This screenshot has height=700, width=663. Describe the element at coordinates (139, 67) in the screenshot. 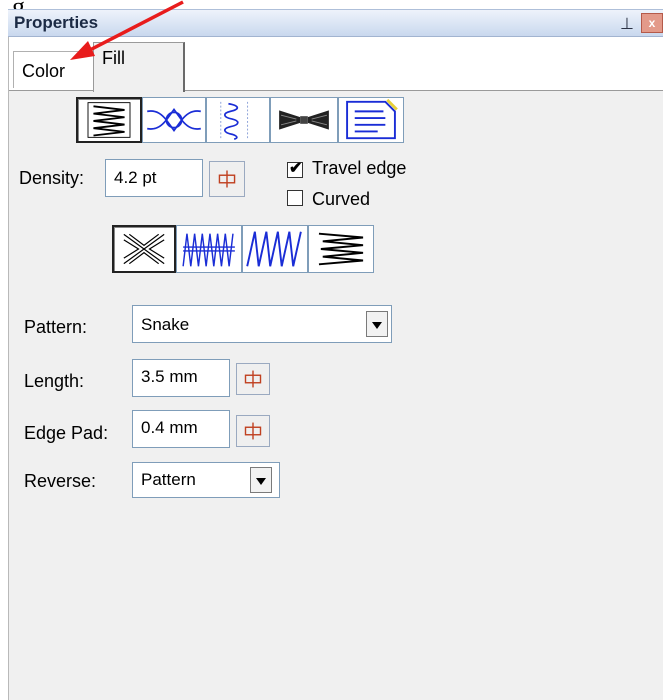

I see `tab-fill: Fill` at that location.